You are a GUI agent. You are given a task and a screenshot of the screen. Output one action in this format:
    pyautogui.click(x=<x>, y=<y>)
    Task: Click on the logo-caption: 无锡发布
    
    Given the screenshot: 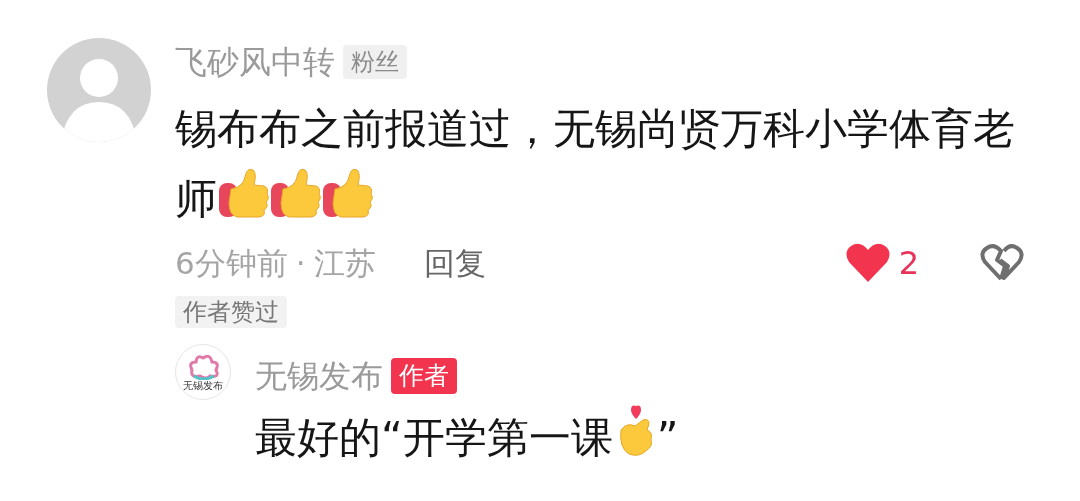 What is the action you would take?
    pyautogui.click(x=203, y=385)
    